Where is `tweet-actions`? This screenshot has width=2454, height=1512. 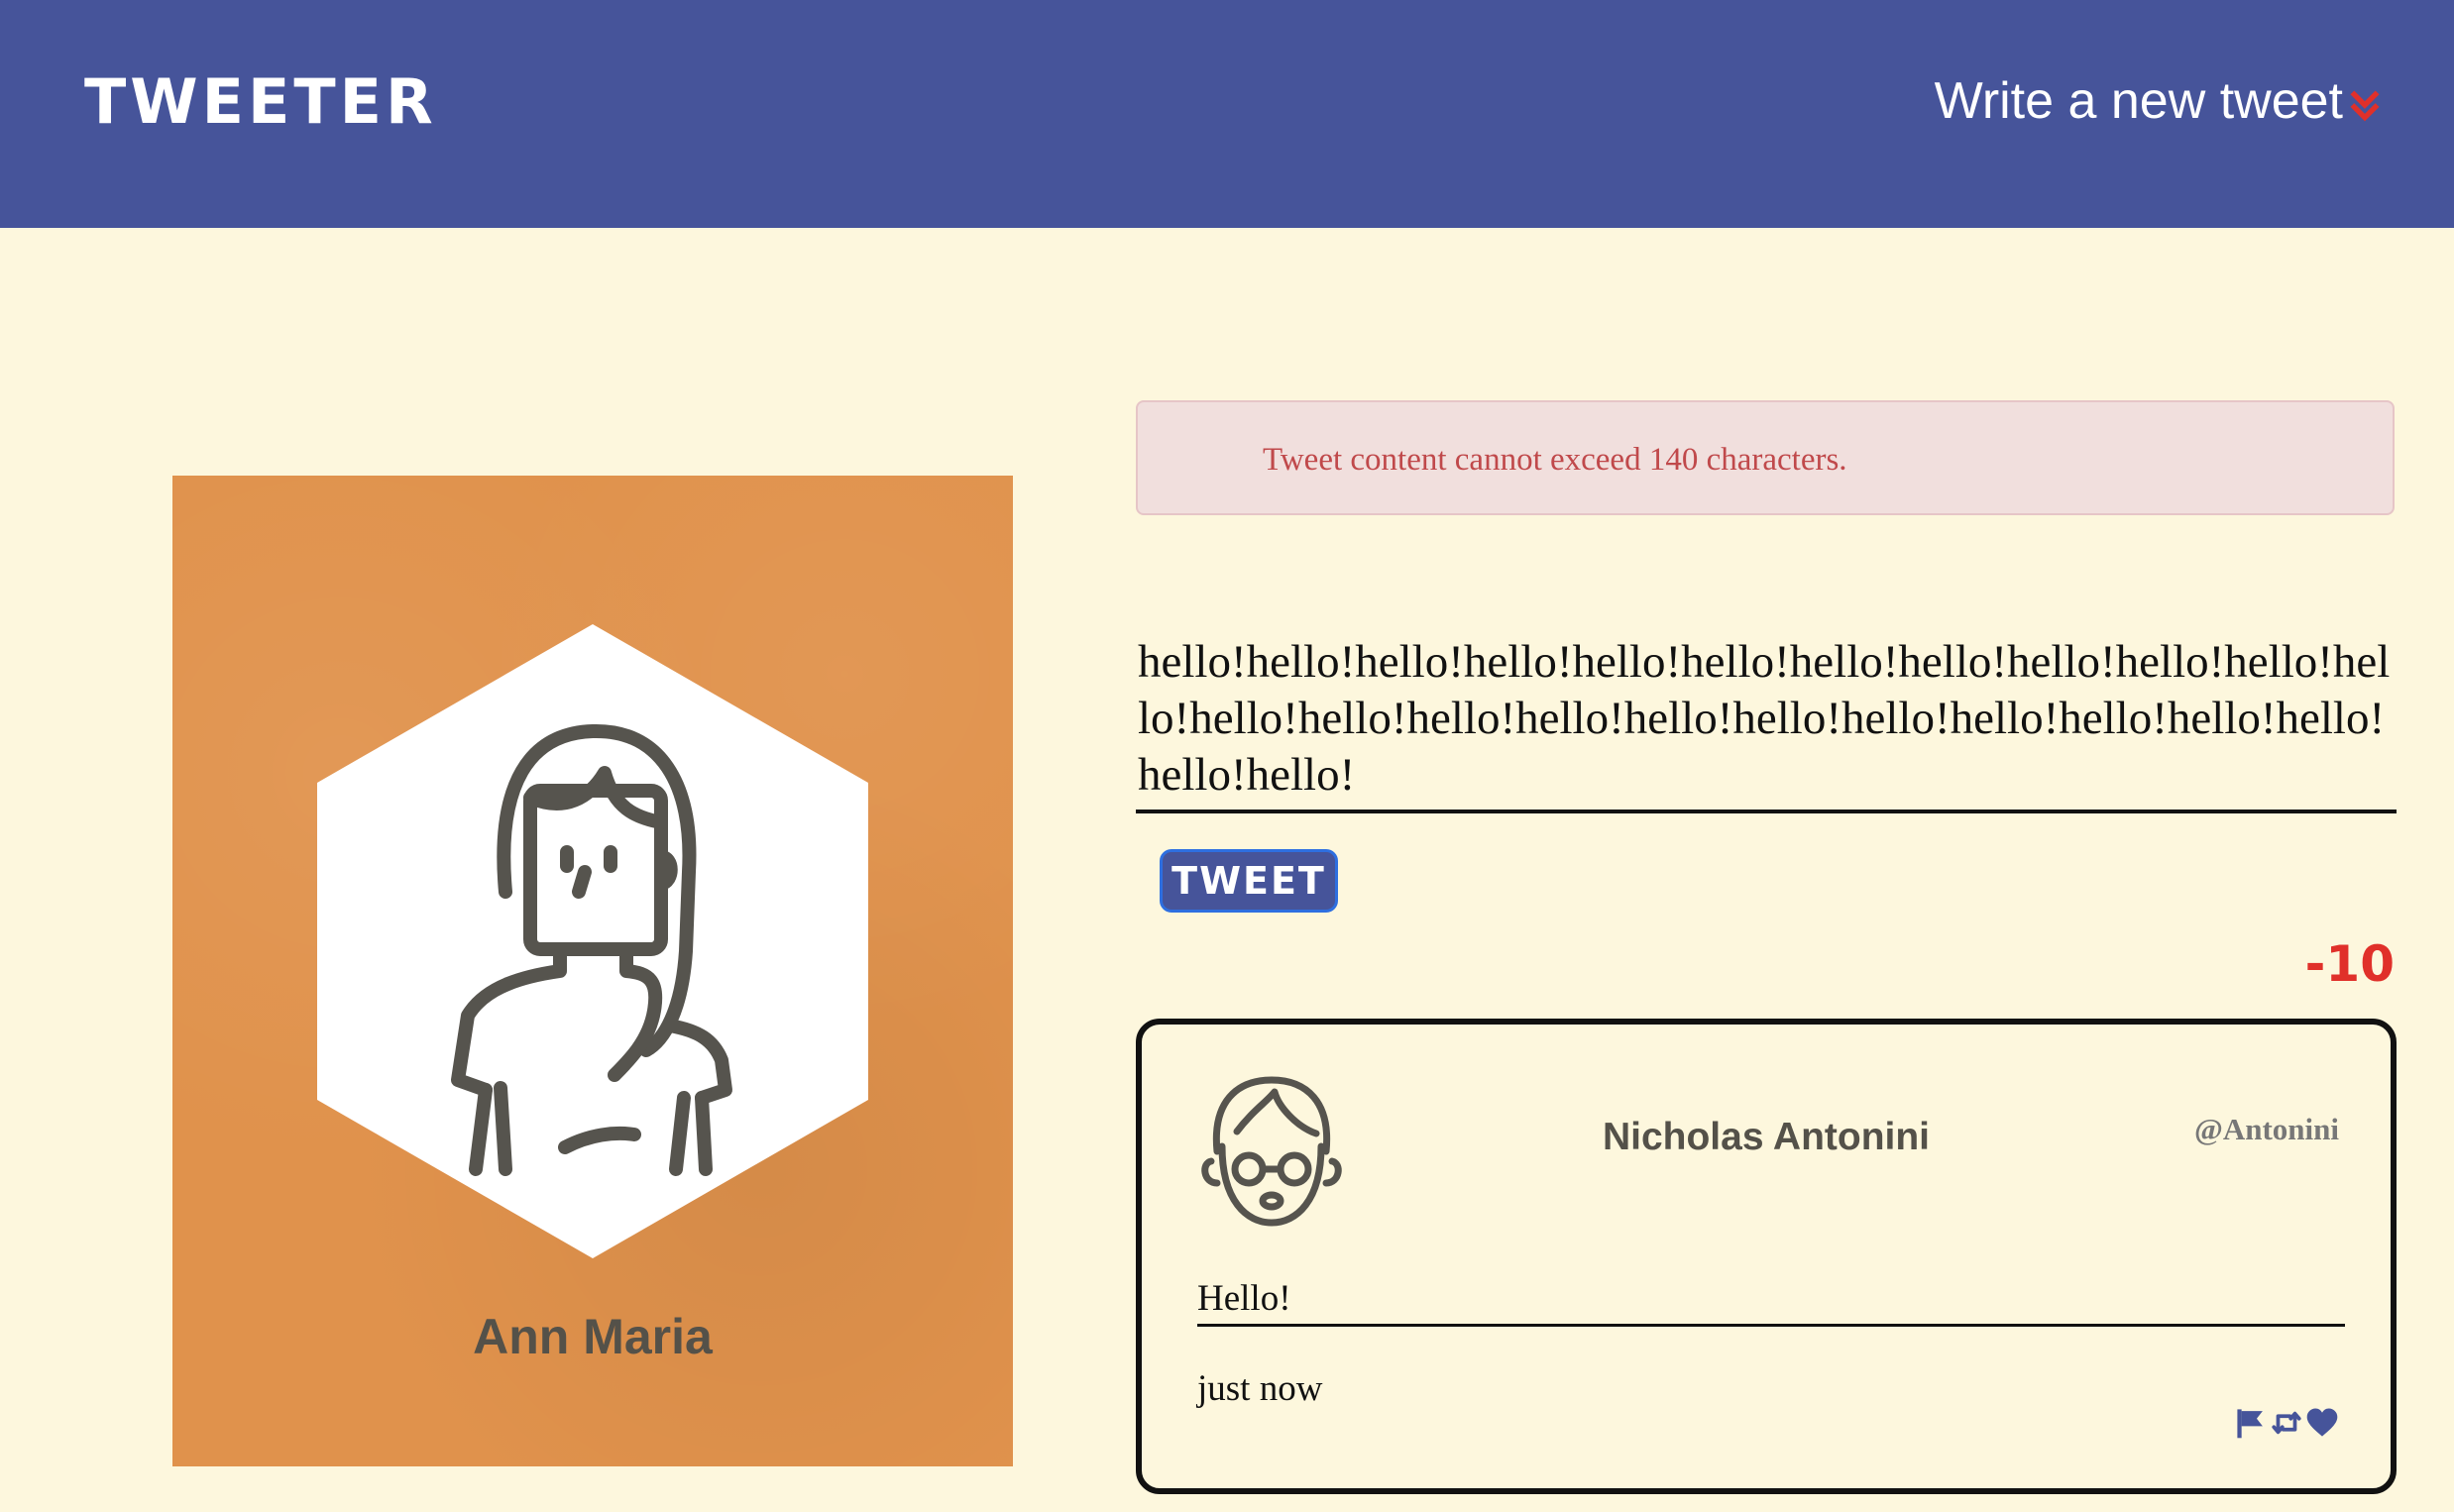
tweet-actions is located at coordinates (2287, 1423).